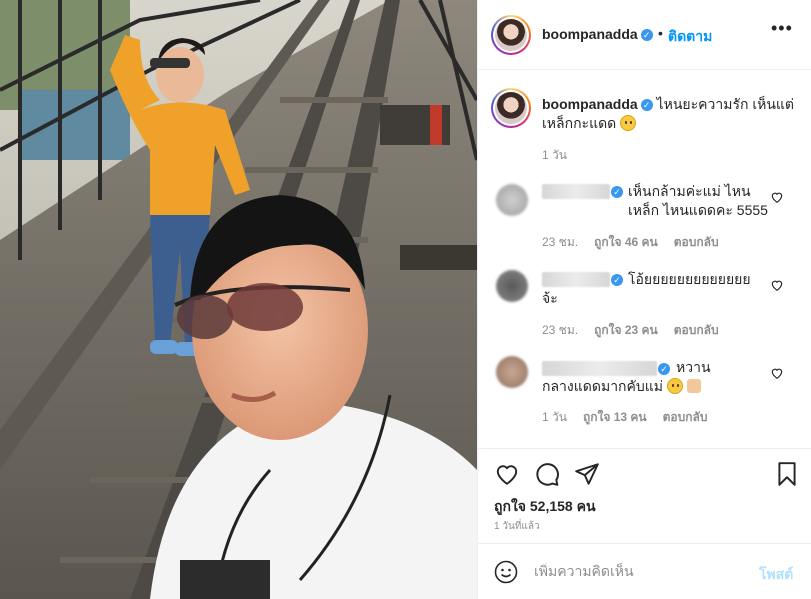  What do you see at coordinates (547, 474) in the screenshot?
I see `comment-icon` at bounding box center [547, 474].